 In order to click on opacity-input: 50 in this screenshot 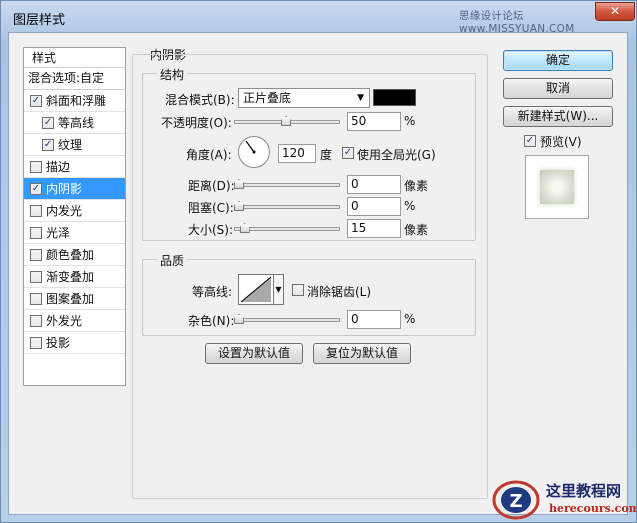, I will do `click(374, 121)`.